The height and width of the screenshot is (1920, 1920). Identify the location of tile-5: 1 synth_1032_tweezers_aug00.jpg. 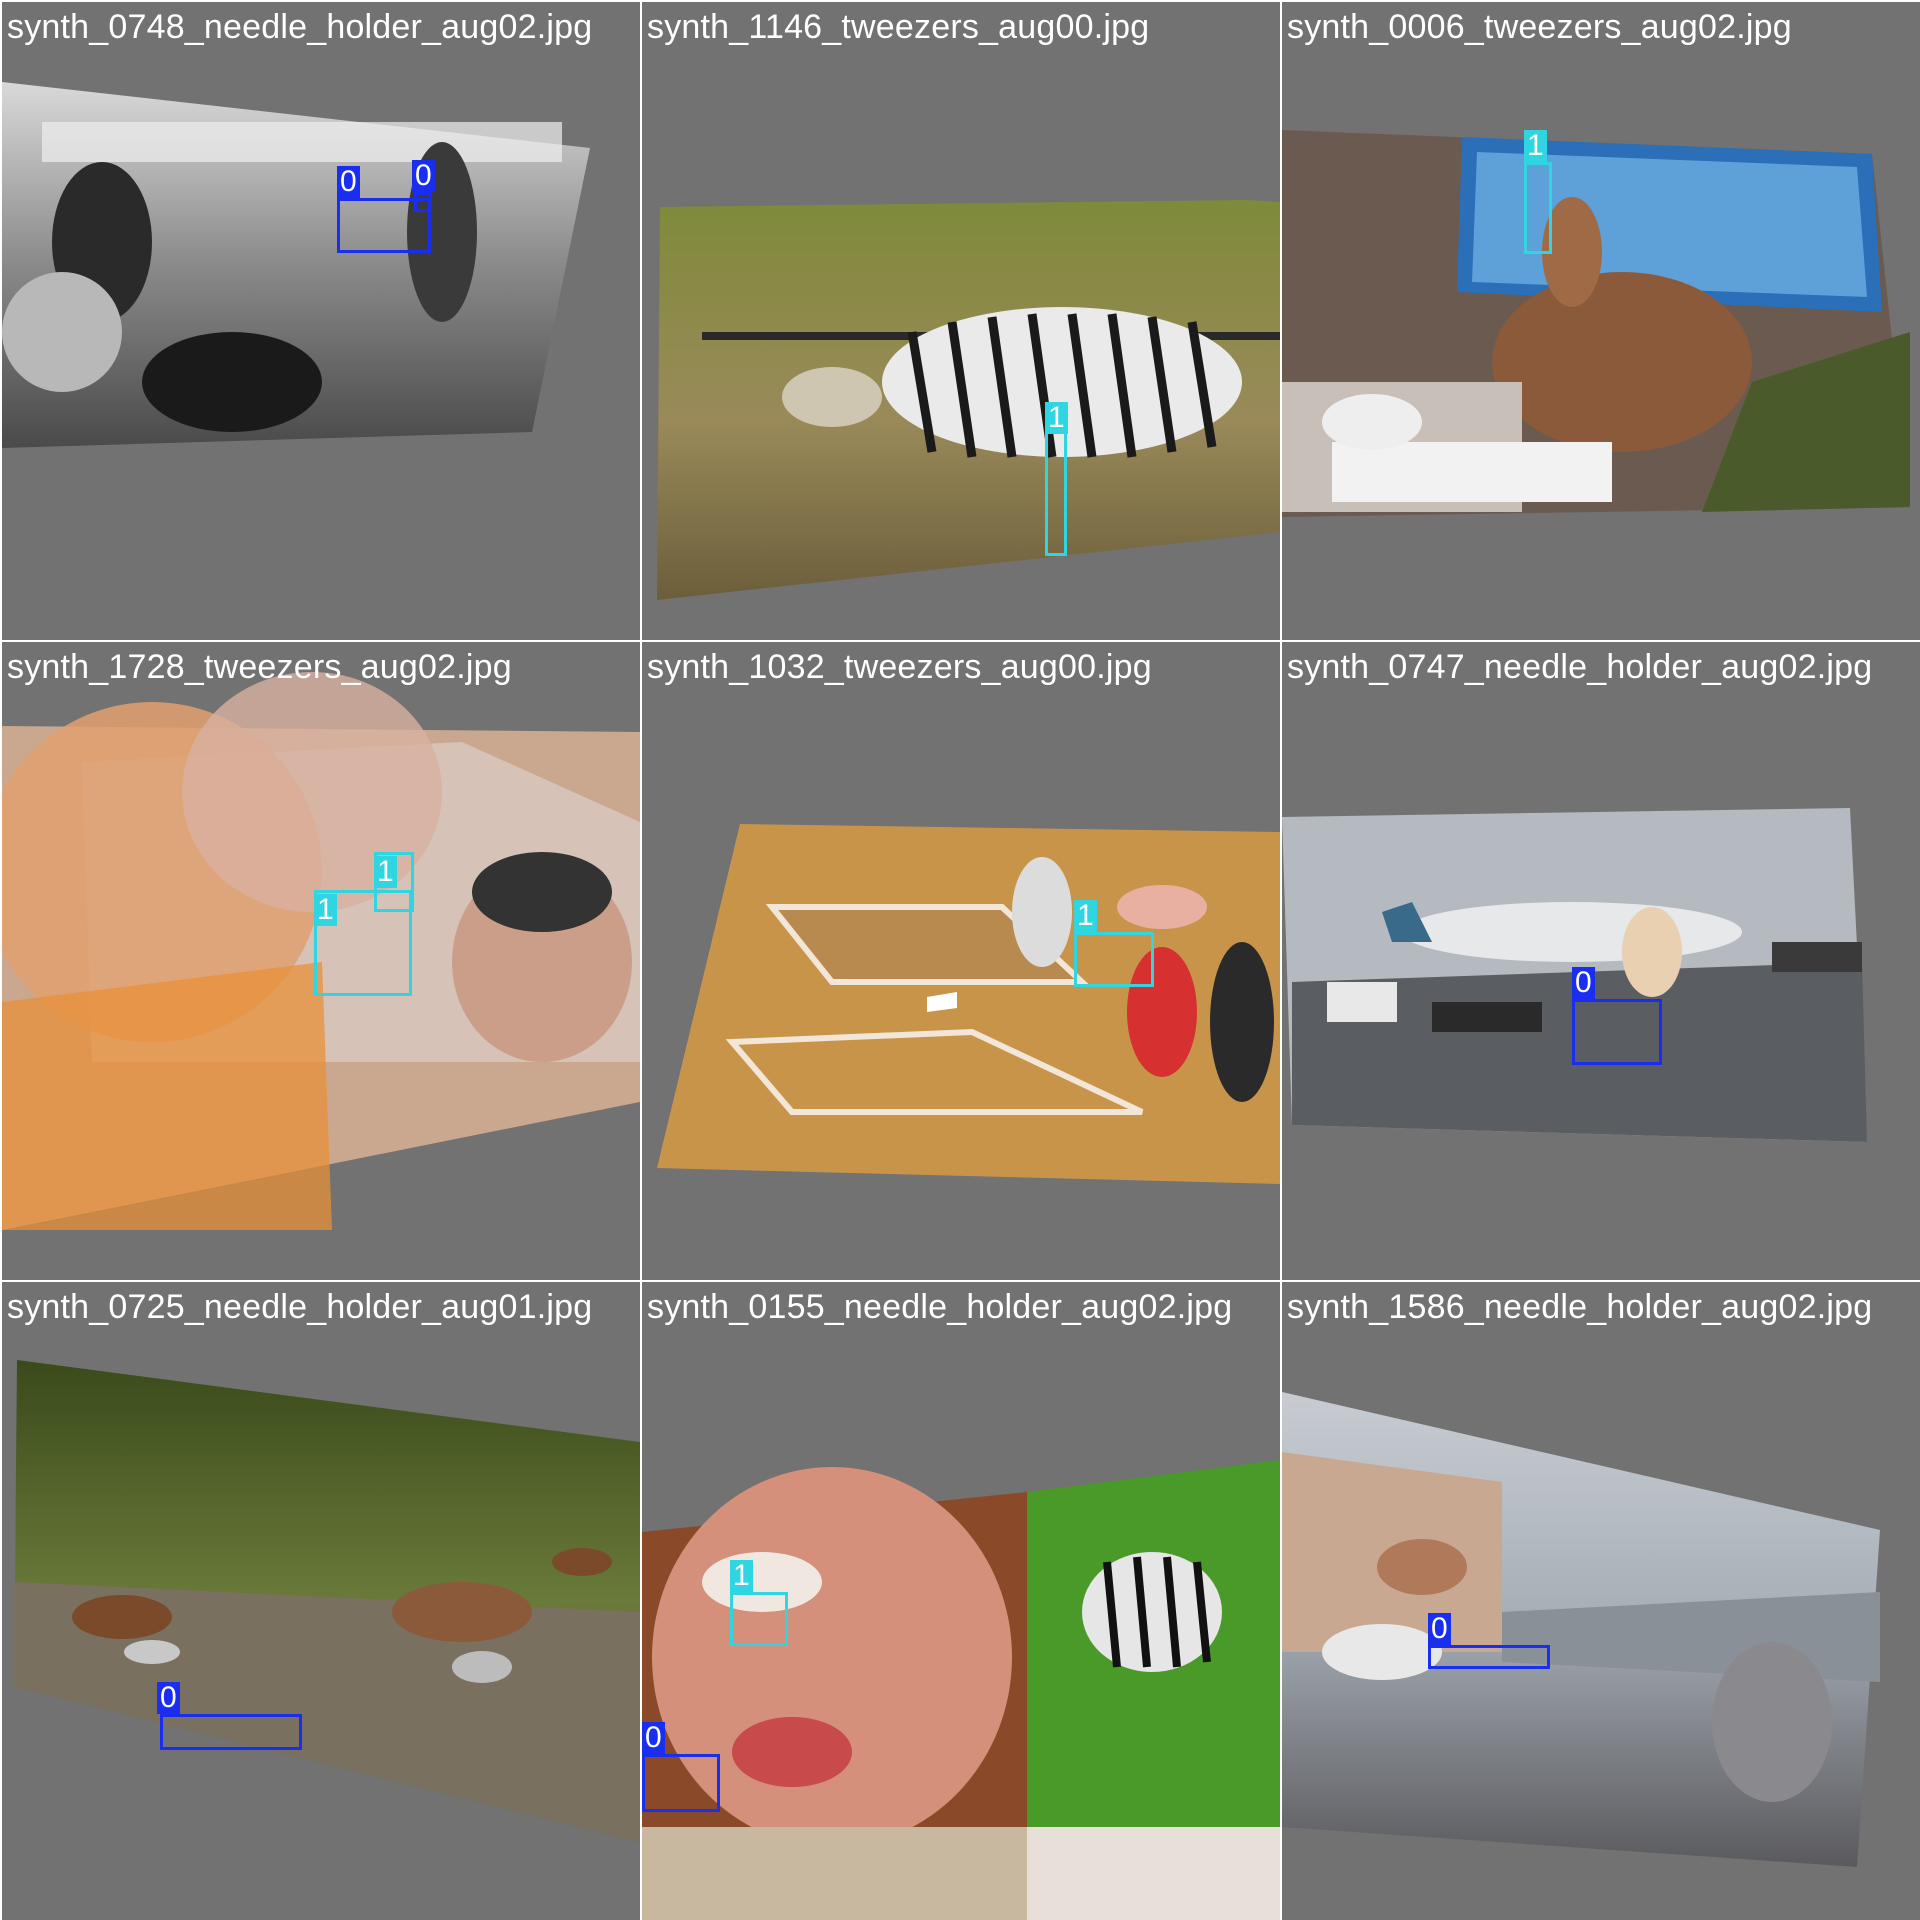
(961, 961).